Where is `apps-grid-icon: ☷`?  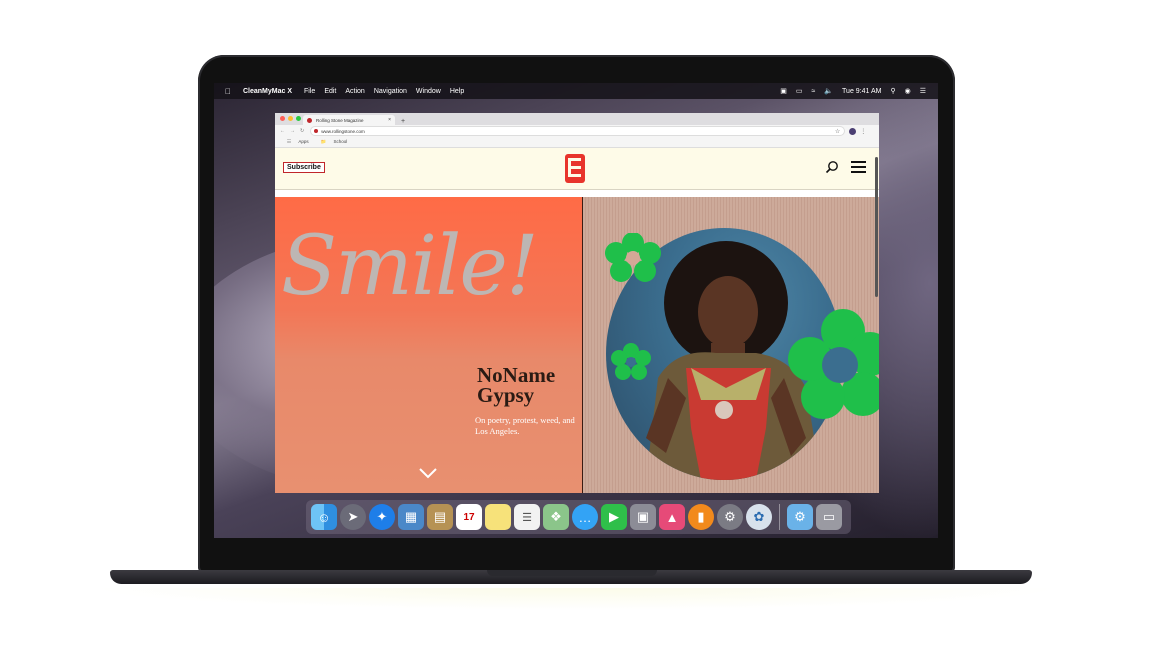
apps-grid-icon: ☷ is located at coordinates (289, 141).